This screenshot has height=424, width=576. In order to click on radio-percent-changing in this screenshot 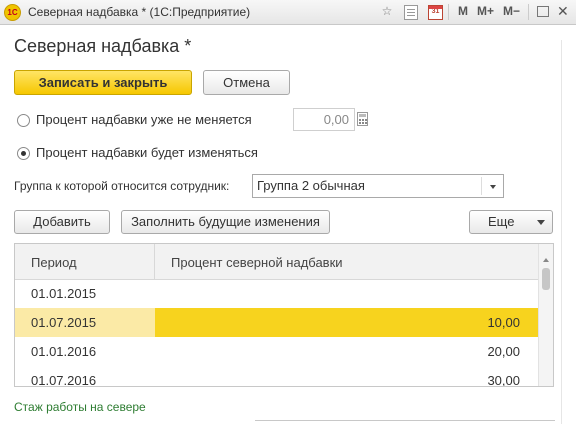, I will do `click(23, 153)`.